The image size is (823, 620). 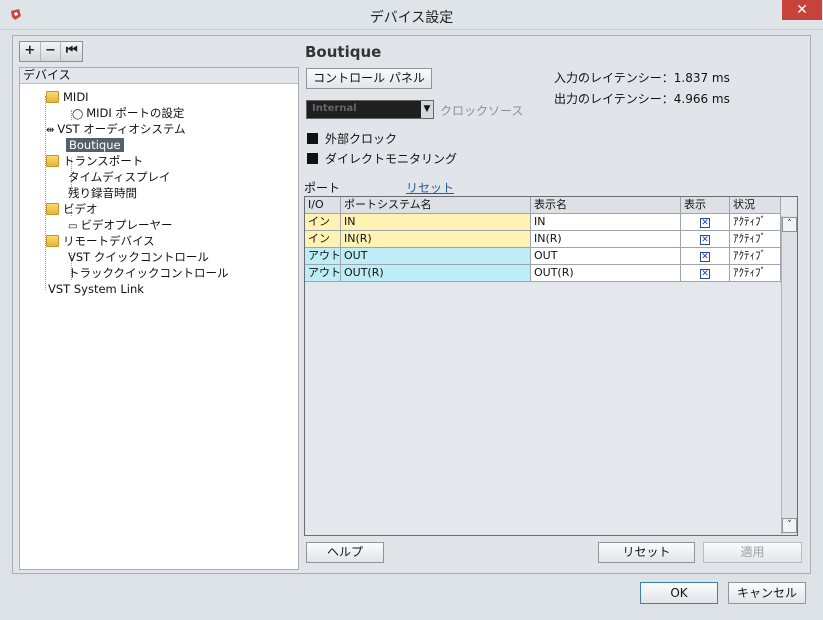 I want to click on tree-header: デバイス, so click(x=159, y=76).